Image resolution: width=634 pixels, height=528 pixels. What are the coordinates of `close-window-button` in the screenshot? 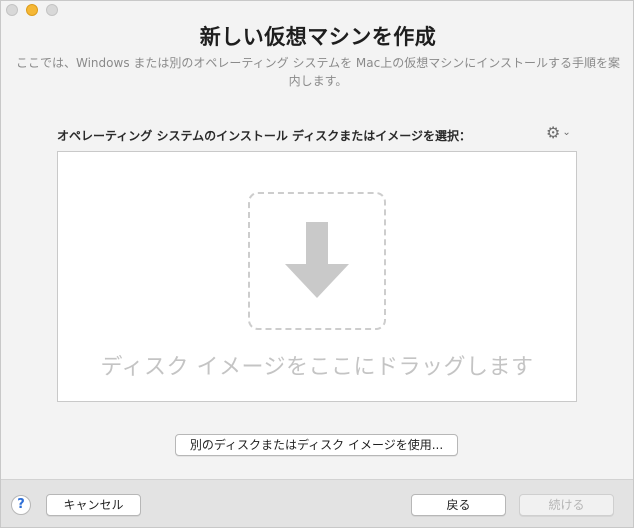 It's located at (12, 10).